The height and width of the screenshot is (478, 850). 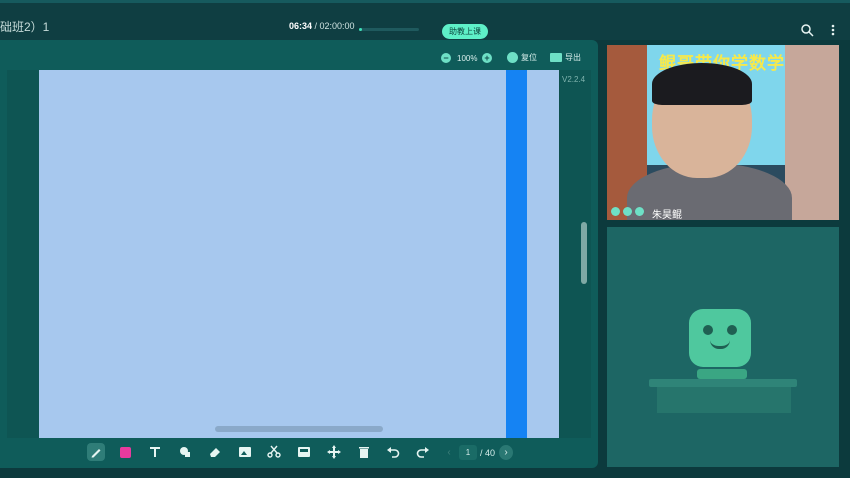 What do you see at coordinates (423, 452) in the screenshot?
I see `redo-icon` at bounding box center [423, 452].